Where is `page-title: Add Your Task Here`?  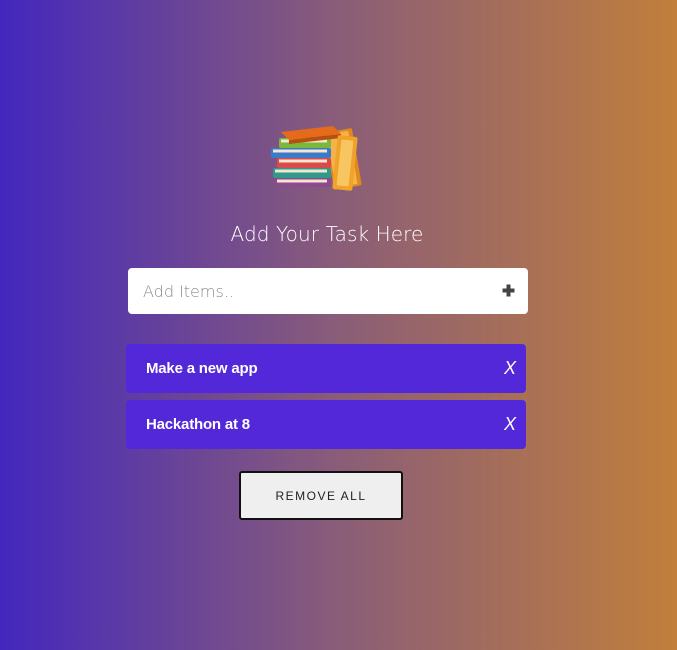 page-title: Add Your Task Here is located at coordinates (327, 234).